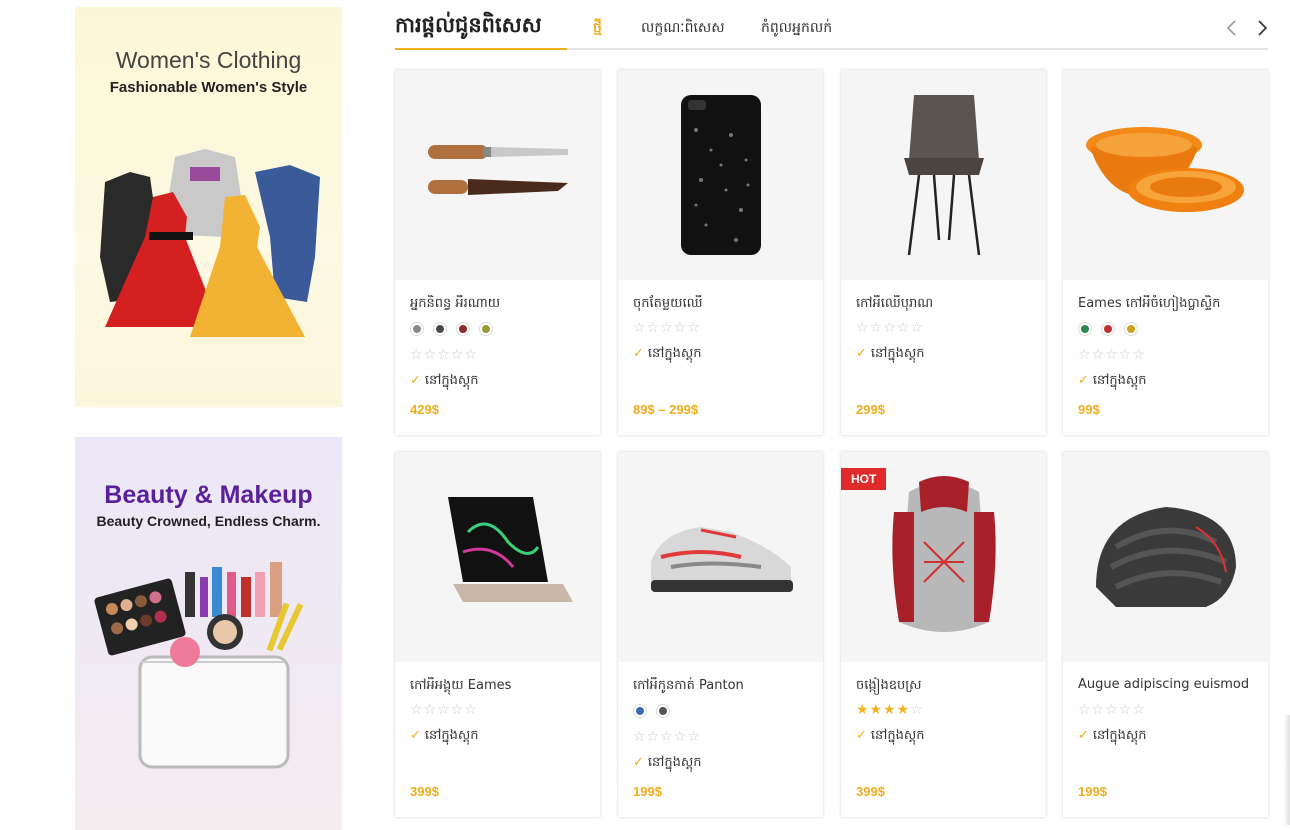  Describe the element at coordinates (946, 304) in the screenshot. I see `product-name: កៅអីឈើបុរាណ` at that location.